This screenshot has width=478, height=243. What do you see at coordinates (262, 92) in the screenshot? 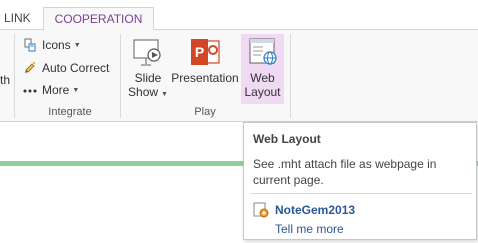
I see `web-layout-label-2: Layout` at bounding box center [262, 92].